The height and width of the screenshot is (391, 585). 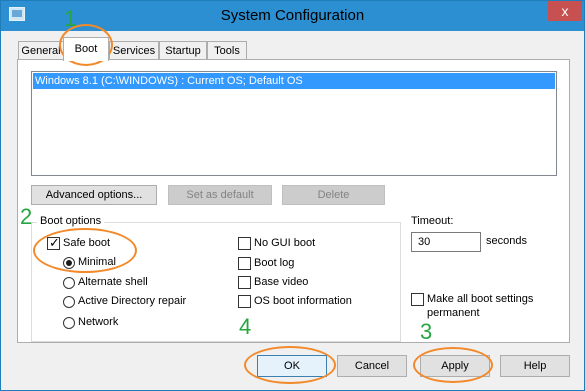 I want to click on annotation-oval-apply, so click(x=453, y=365).